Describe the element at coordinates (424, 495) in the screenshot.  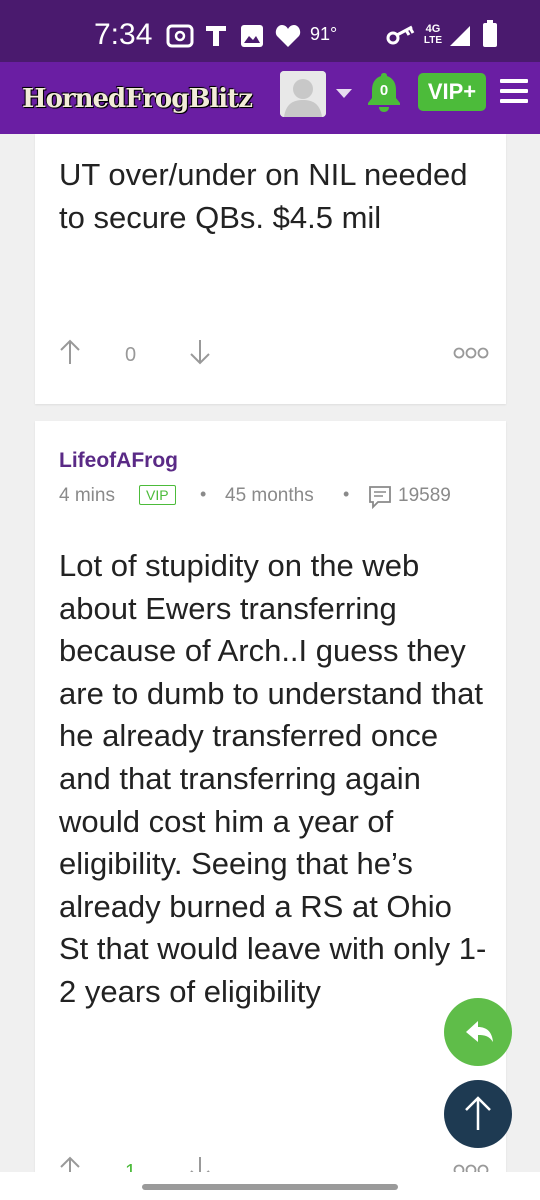
I see `post-count: 19589` at that location.